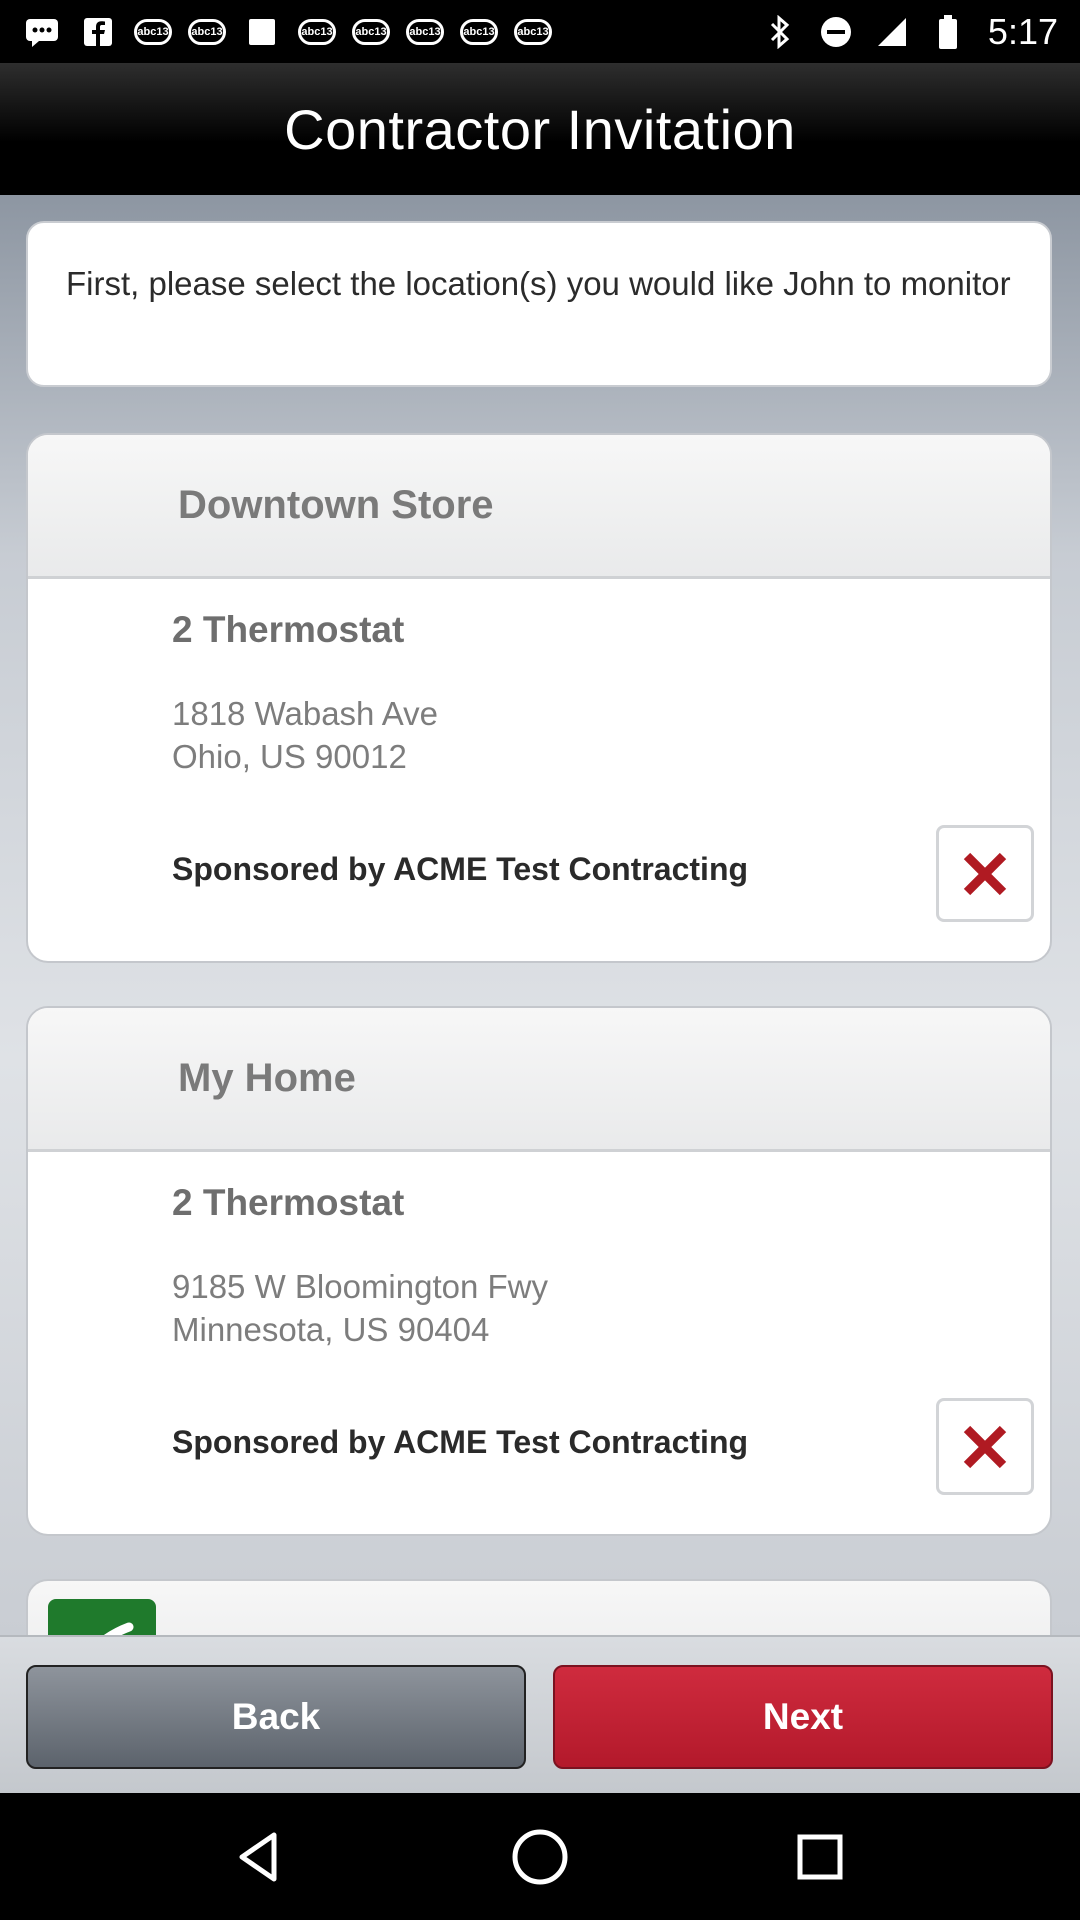  I want to click on location-header: My Home, so click(539, 1080).